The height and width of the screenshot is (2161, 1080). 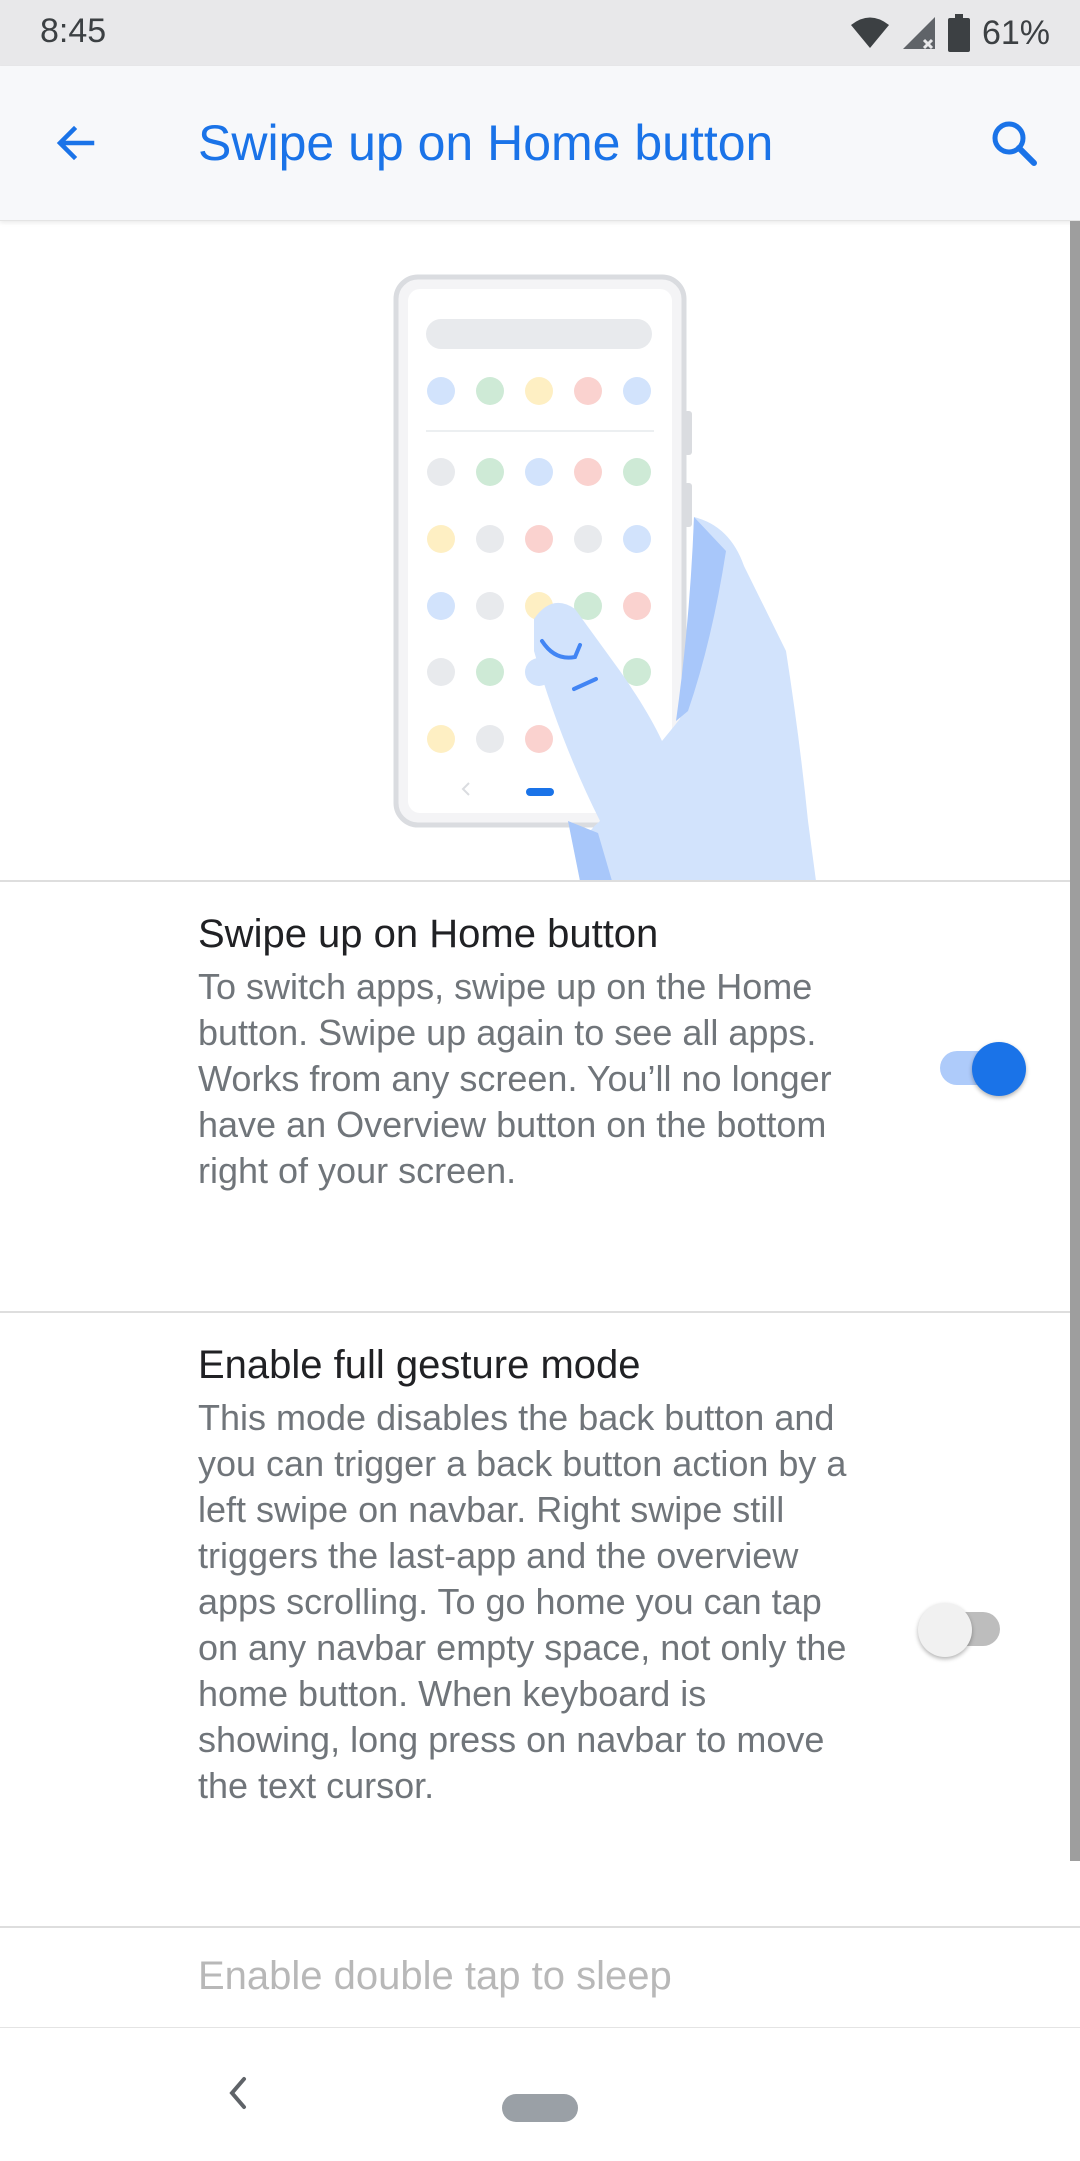 What do you see at coordinates (435, 1976) in the screenshot?
I see `setting-title: Enable double tap to sleep` at bounding box center [435, 1976].